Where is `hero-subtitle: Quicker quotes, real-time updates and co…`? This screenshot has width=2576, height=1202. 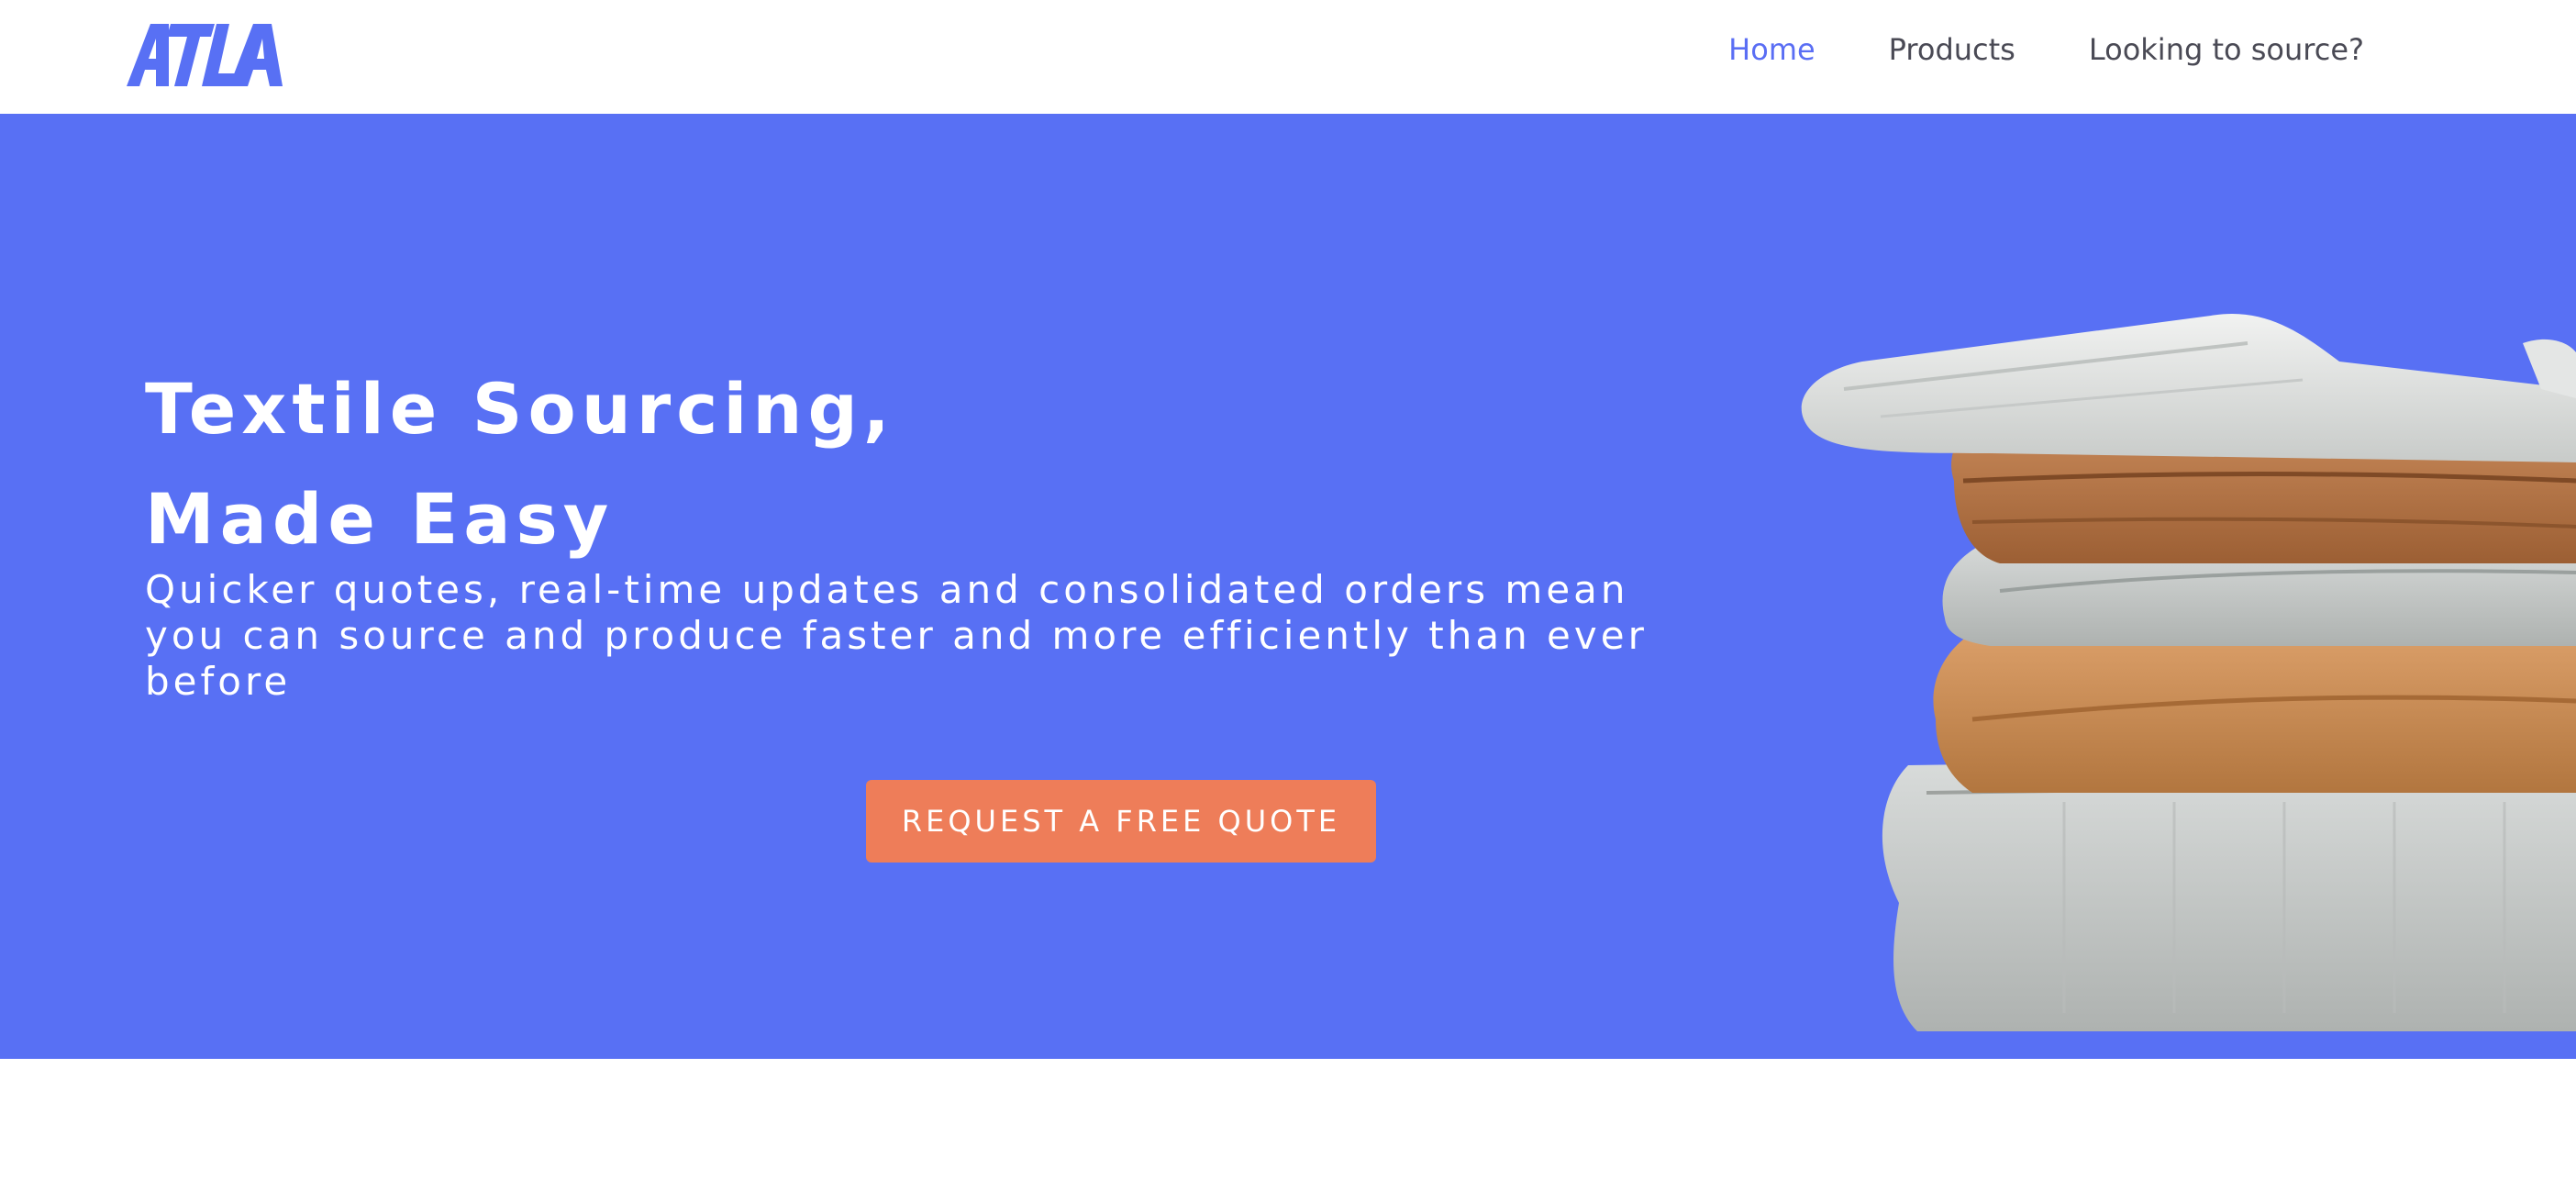 hero-subtitle: Quicker quotes, real-time updates and co… is located at coordinates (896, 635).